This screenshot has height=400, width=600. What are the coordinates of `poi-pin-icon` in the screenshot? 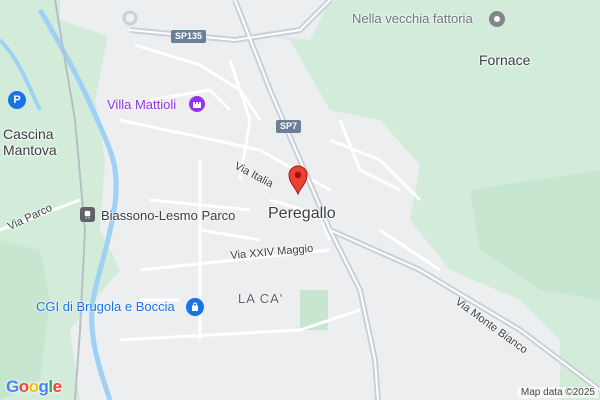 It's located at (497, 19).